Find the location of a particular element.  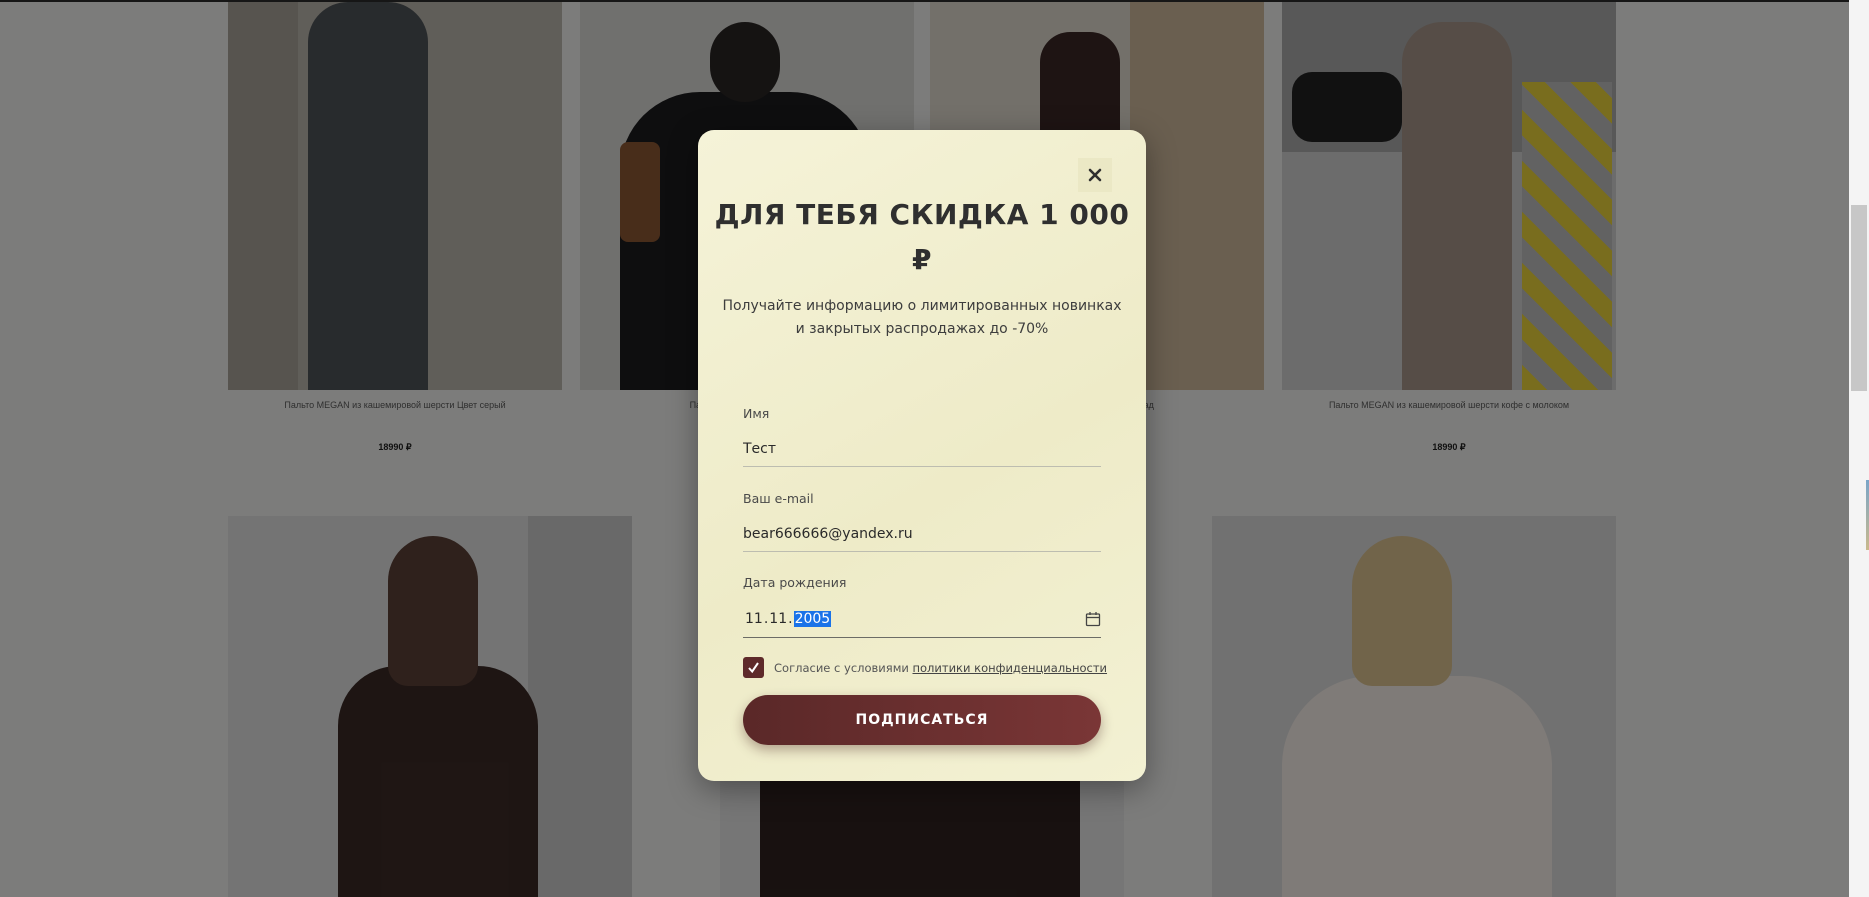

email-input is located at coordinates (922, 534).